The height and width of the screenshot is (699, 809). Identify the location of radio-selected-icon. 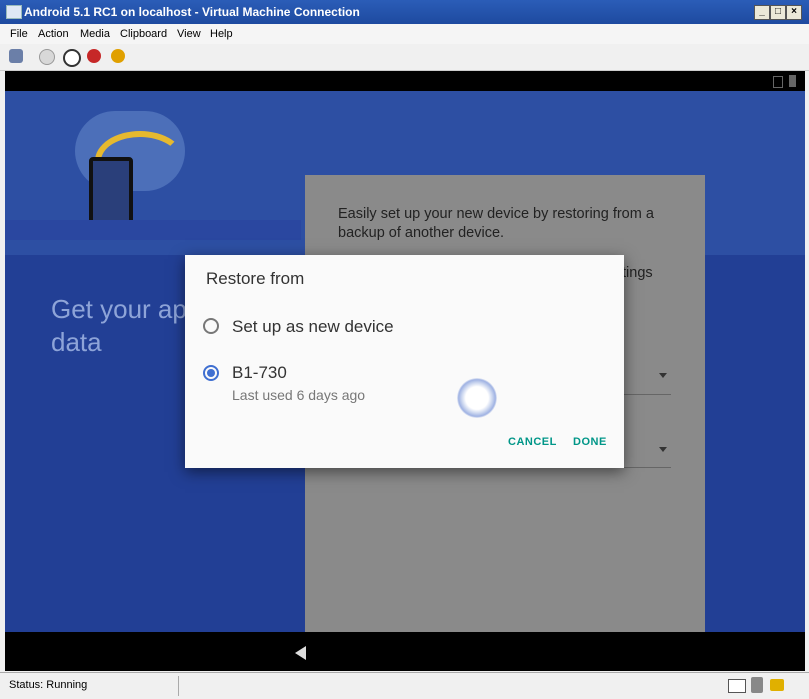
(211, 373).